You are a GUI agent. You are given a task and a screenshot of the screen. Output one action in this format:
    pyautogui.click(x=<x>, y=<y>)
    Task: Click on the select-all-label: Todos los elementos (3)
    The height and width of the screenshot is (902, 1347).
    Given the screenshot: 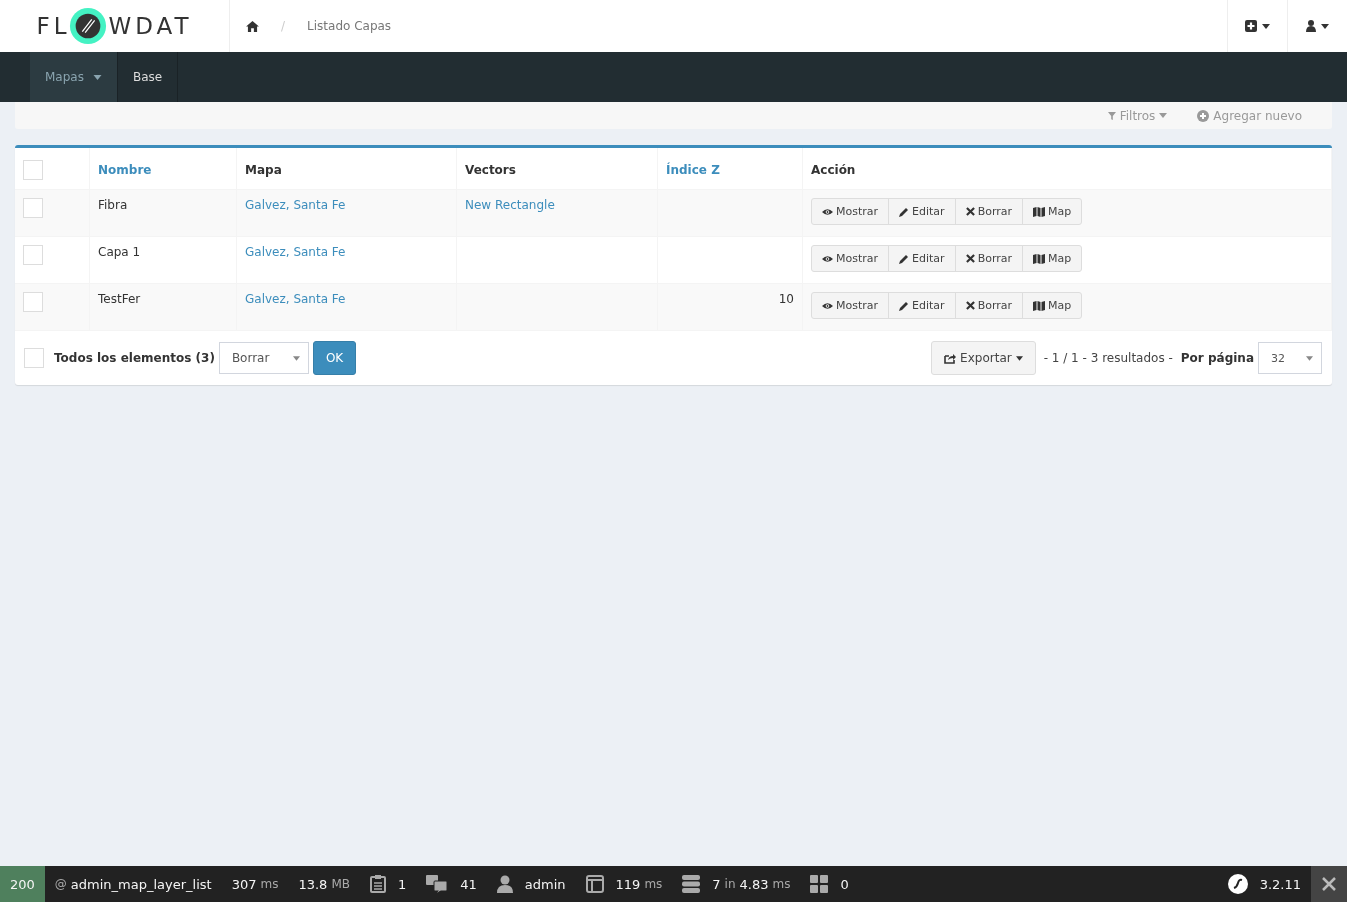 What is the action you would take?
    pyautogui.click(x=134, y=358)
    